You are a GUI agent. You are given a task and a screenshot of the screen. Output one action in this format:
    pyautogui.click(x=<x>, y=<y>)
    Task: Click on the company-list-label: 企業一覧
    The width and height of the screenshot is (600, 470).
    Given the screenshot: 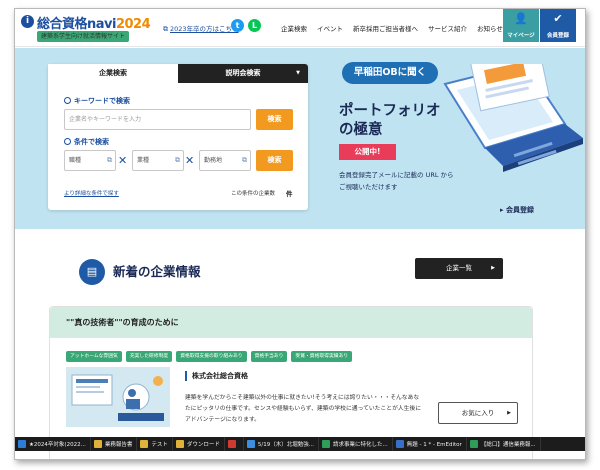 What is the action you would take?
    pyautogui.click(x=459, y=268)
    